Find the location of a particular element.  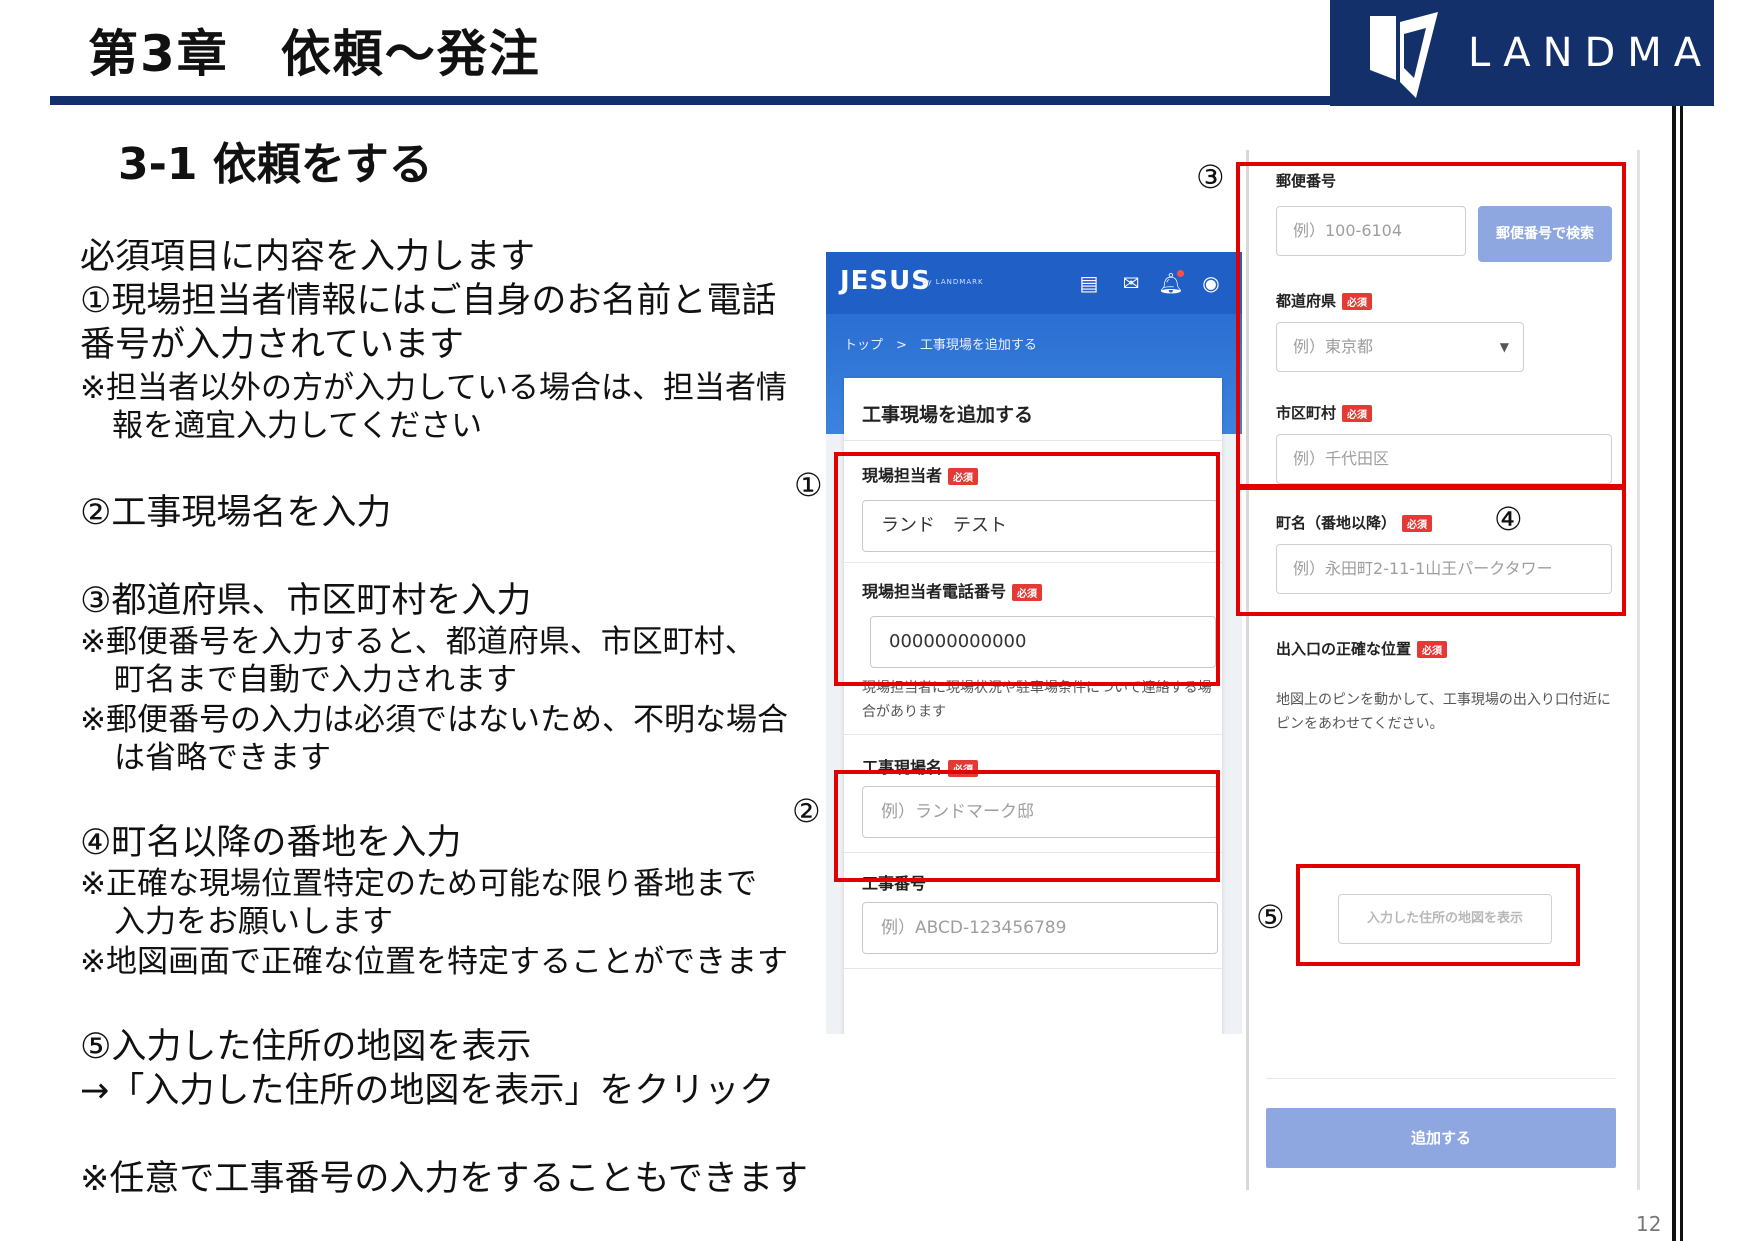

marker-3: ③ is located at coordinates (1210, 177).